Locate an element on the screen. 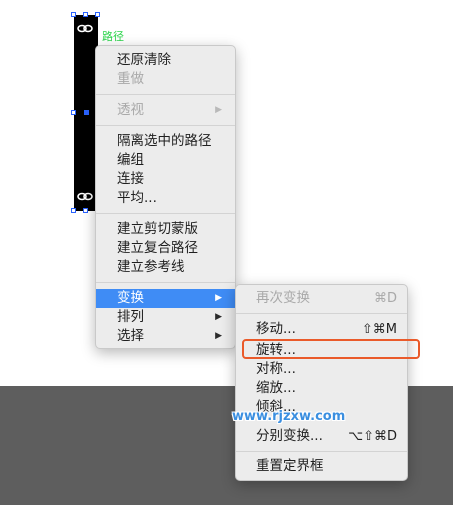 This screenshot has width=453, height=505. menu-item-select: 选择 ▶ is located at coordinates (165, 336).